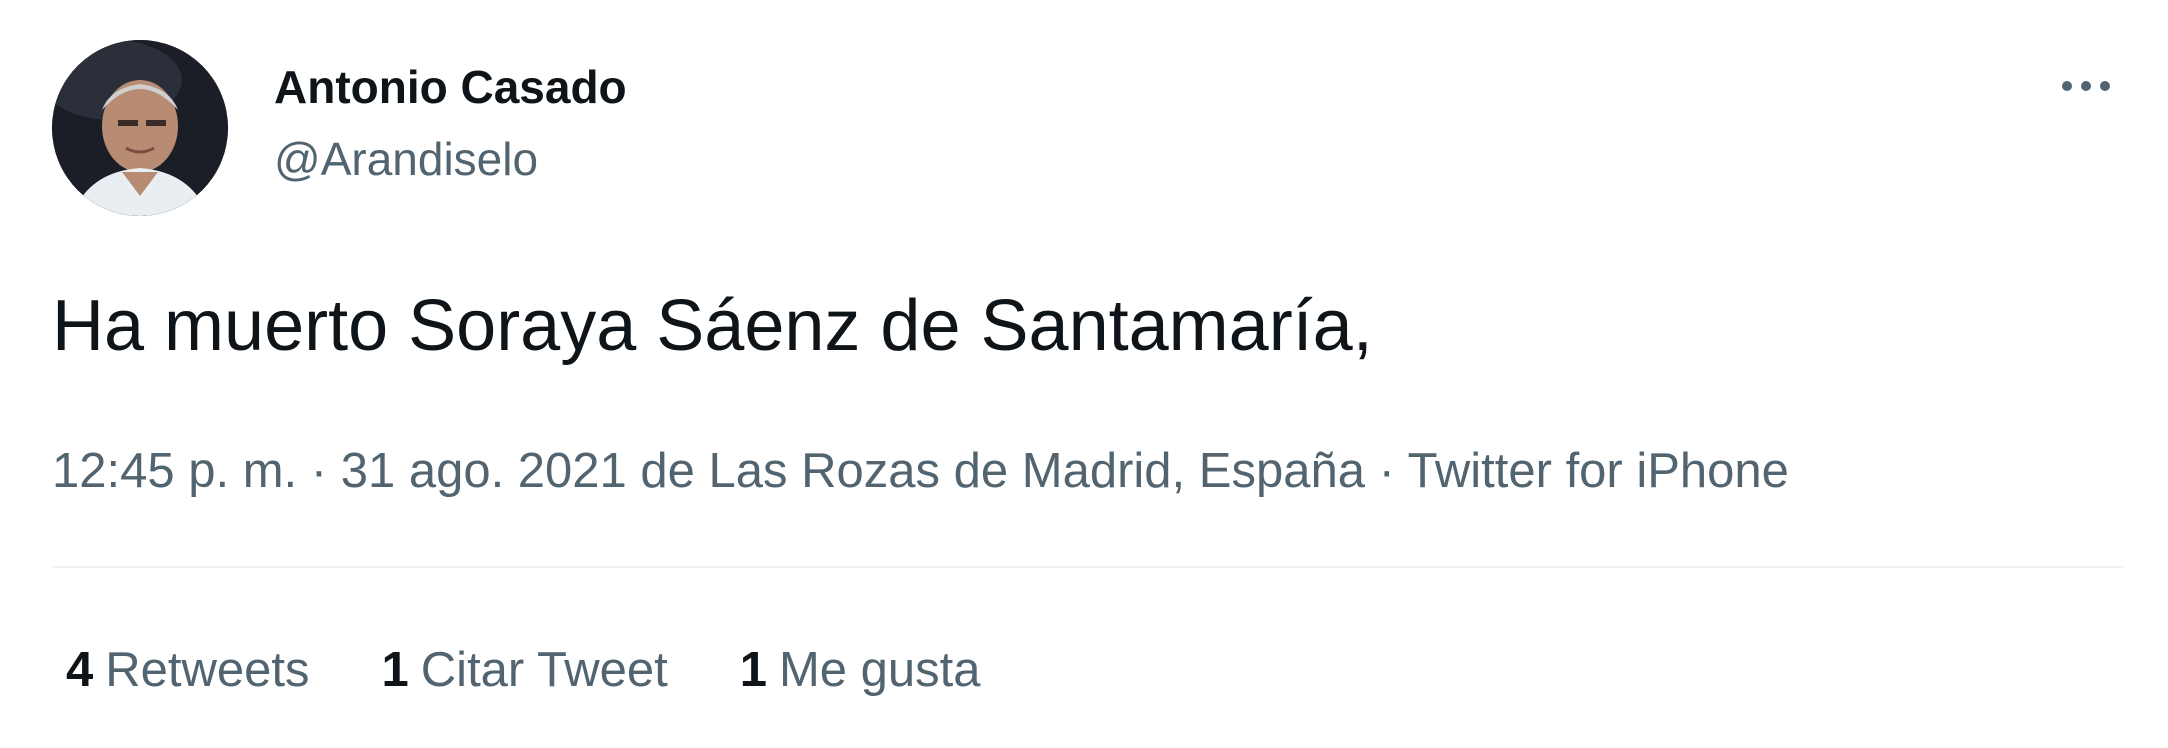 The image size is (2168, 748). Describe the element at coordinates (1598, 471) in the screenshot. I see `tweet-source: Twitter for iPhone` at that location.